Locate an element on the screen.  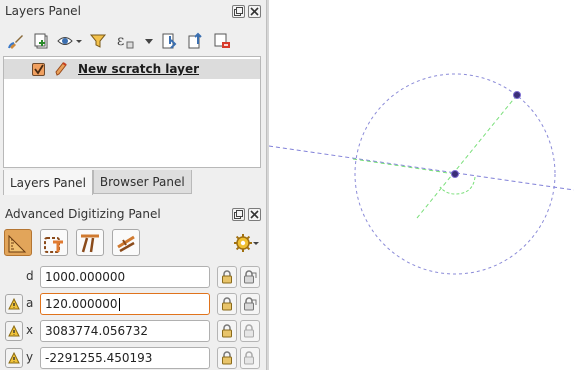
field-row-d: d 1000.000000 is located at coordinates (132, 277).